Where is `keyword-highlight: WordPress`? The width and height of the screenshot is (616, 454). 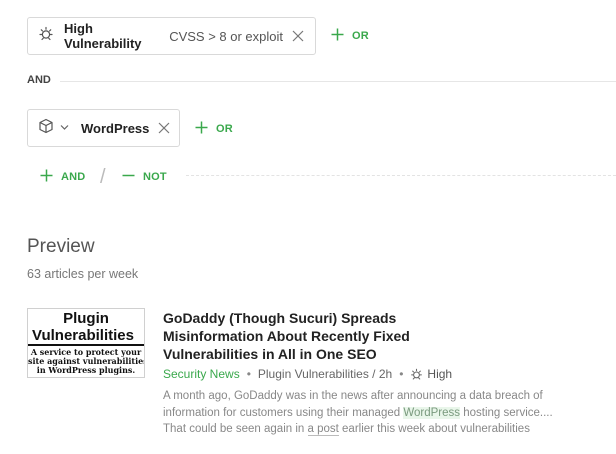 keyword-highlight: WordPress is located at coordinates (432, 412).